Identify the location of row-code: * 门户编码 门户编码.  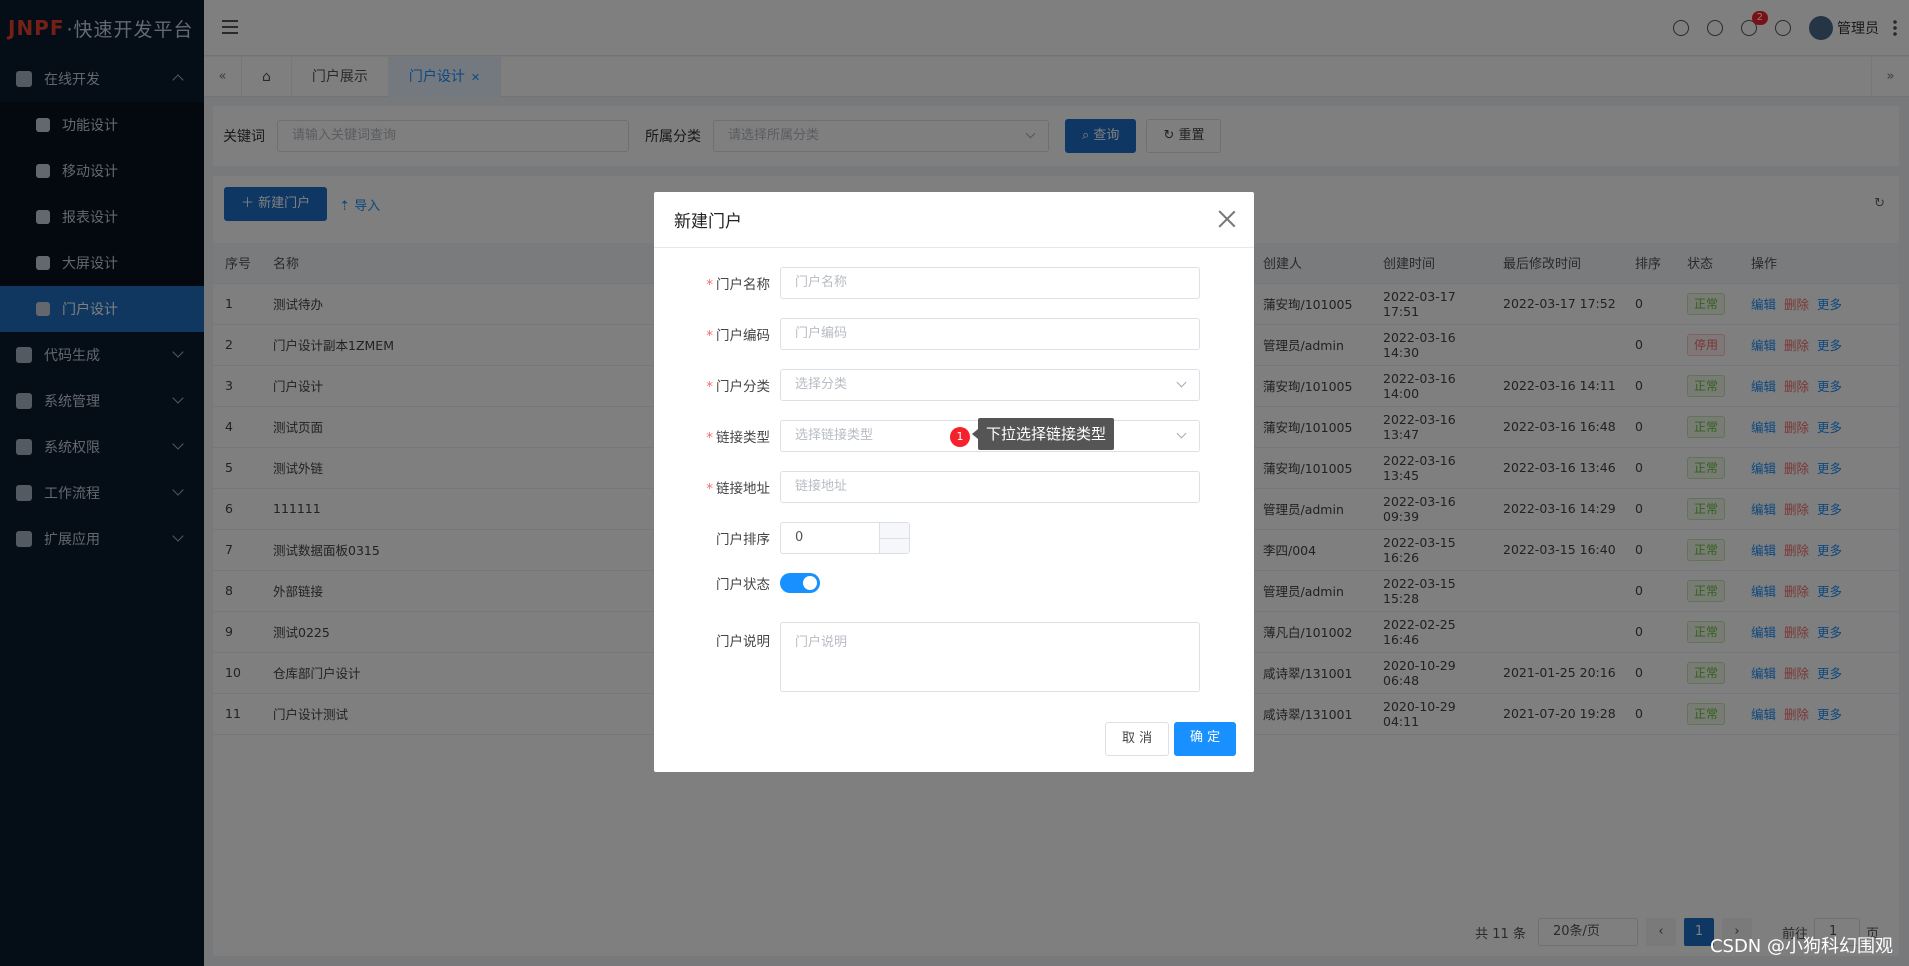
(954, 334).